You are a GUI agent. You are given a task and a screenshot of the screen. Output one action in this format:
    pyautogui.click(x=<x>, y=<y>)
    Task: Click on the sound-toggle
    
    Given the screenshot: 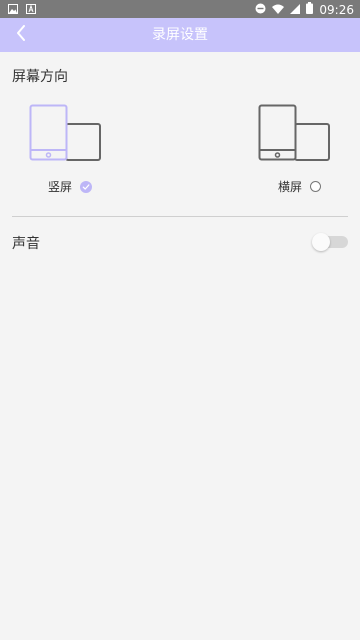 What is the action you would take?
    pyautogui.click(x=330, y=242)
    